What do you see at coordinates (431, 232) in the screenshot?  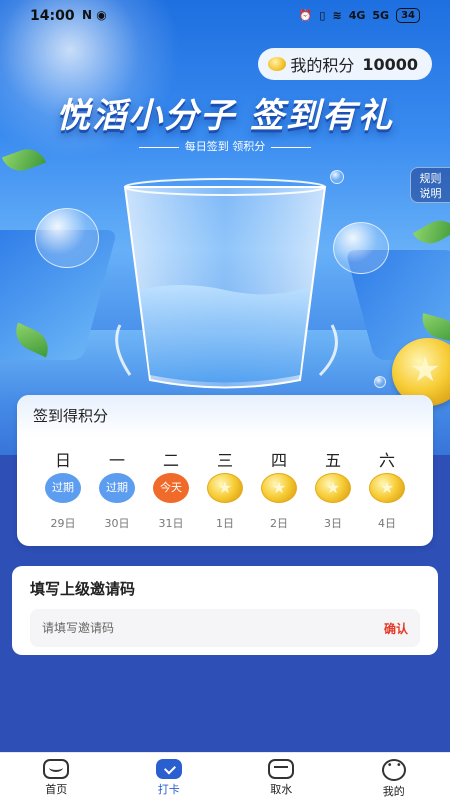 I see `leaf-icon` at bounding box center [431, 232].